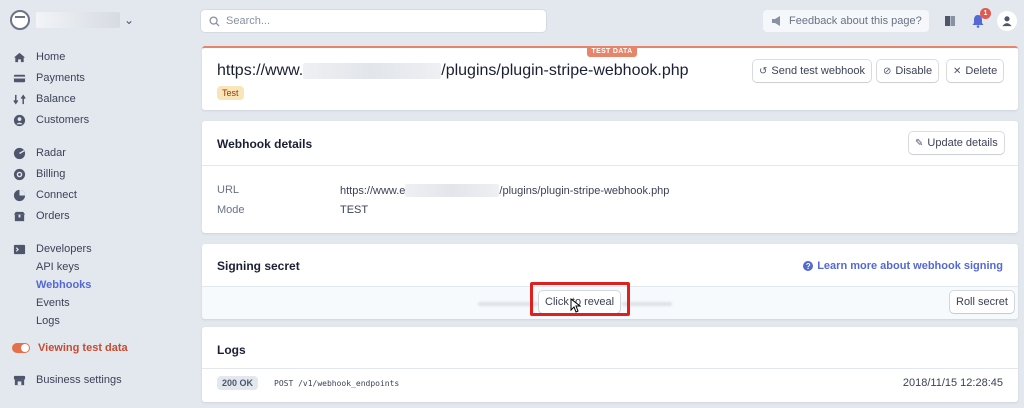 The width and height of the screenshot is (1024, 408). What do you see at coordinates (950, 21) in the screenshot?
I see `docs-book-icon` at bounding box center [950, 21].